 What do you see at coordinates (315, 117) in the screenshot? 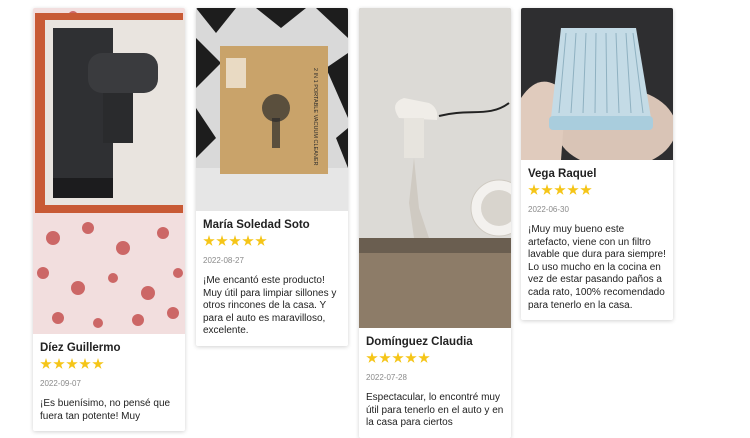
I see `box-label: 2 IN 1 PORTABLE VACUUM CLEANER` at bounding box center [315, 117].